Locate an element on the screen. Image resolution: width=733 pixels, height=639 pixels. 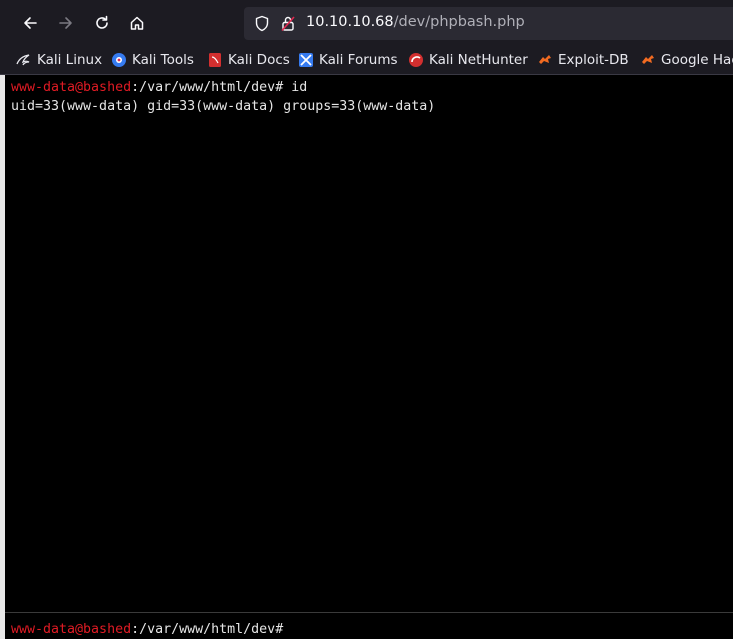
home-button is located at coordinates (137, 23).